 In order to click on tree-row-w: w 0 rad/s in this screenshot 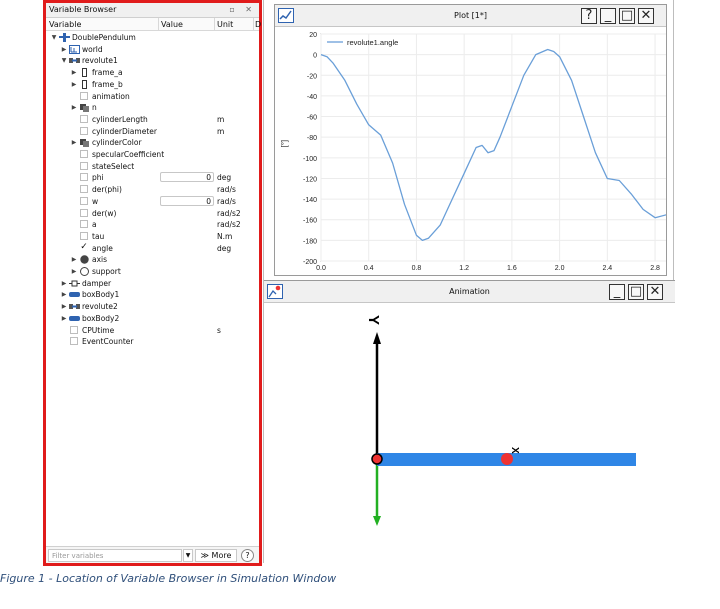, I will do `click(152, 201)`.